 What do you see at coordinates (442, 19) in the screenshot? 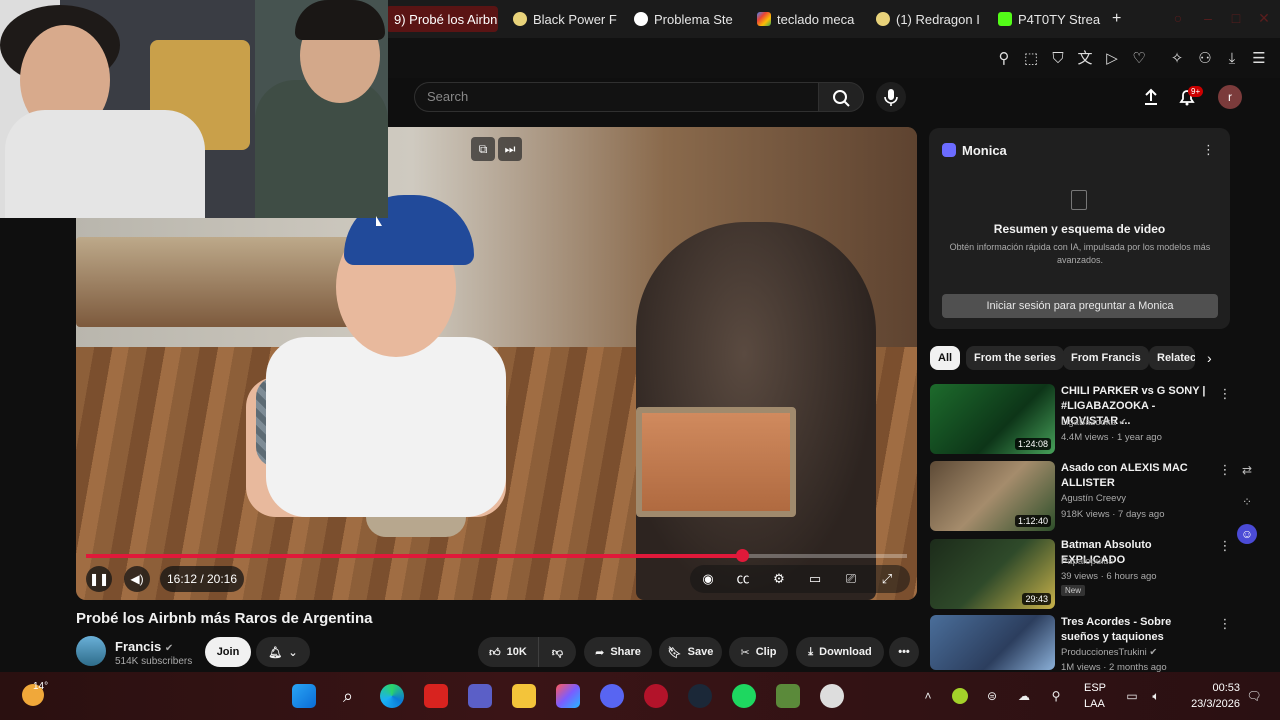
I see `tab-active-video: 9) Probé los Airbn` at bounding box center [442, 19].